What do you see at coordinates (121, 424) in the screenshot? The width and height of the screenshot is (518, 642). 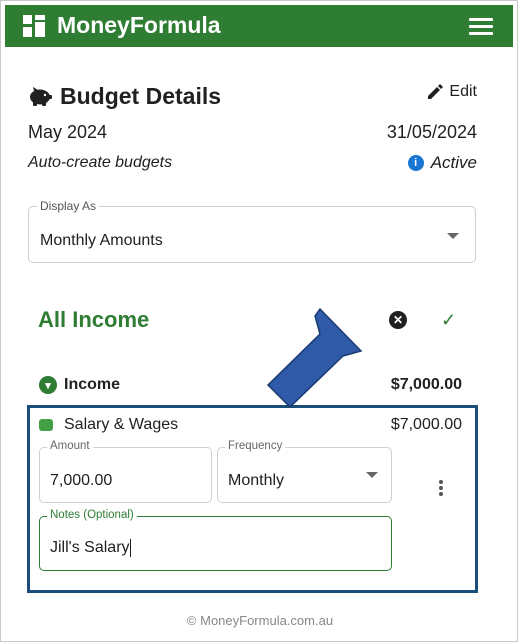 I see `category-name: Salary & Wages` at bounding box center [121, 424].